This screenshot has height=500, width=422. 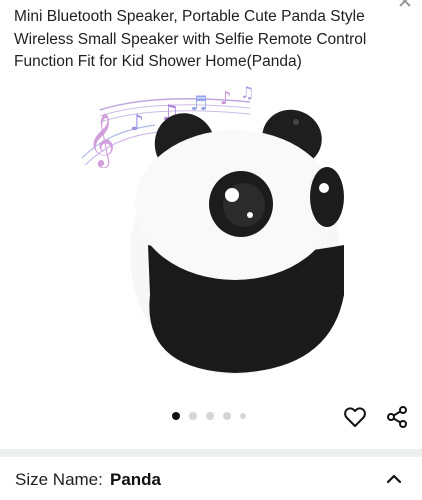 I want to click on close-icon, so click(x=405, y=4).